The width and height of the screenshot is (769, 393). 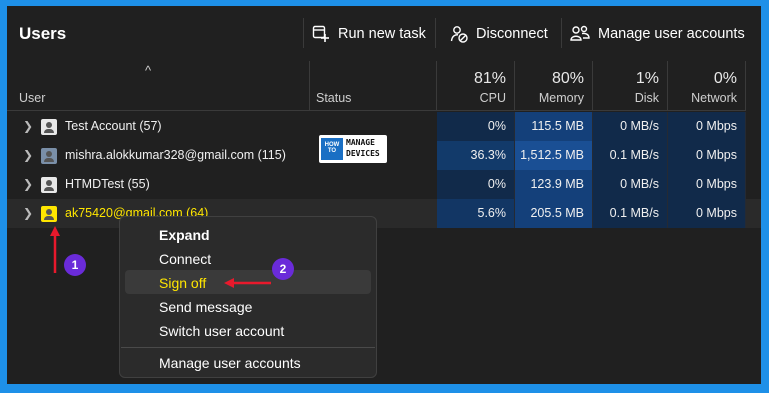 What do you see at coordinates (283, 269) in the screenshot?
I see `annotation-badge-2: 2` at bounding box center [283, 269].